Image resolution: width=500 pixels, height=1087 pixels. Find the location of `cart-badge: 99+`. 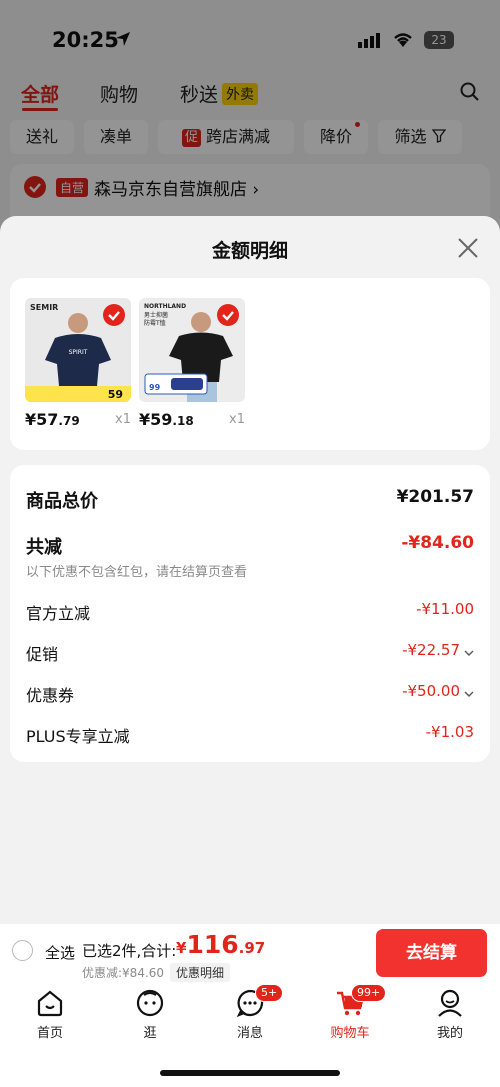

cart-badge: 99+ is located at coordinates (369, 993).